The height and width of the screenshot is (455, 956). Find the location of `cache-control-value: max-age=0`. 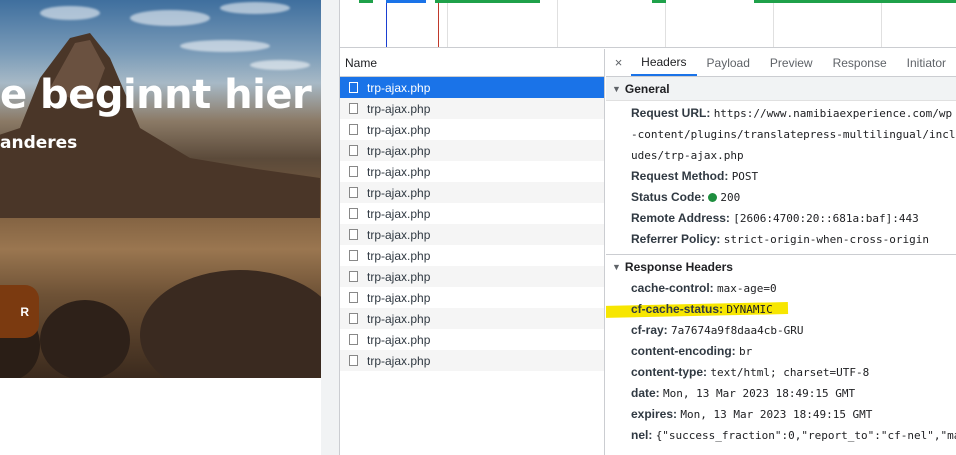

cache-control-value: max-age=0 is located at coordinates (747, 288).